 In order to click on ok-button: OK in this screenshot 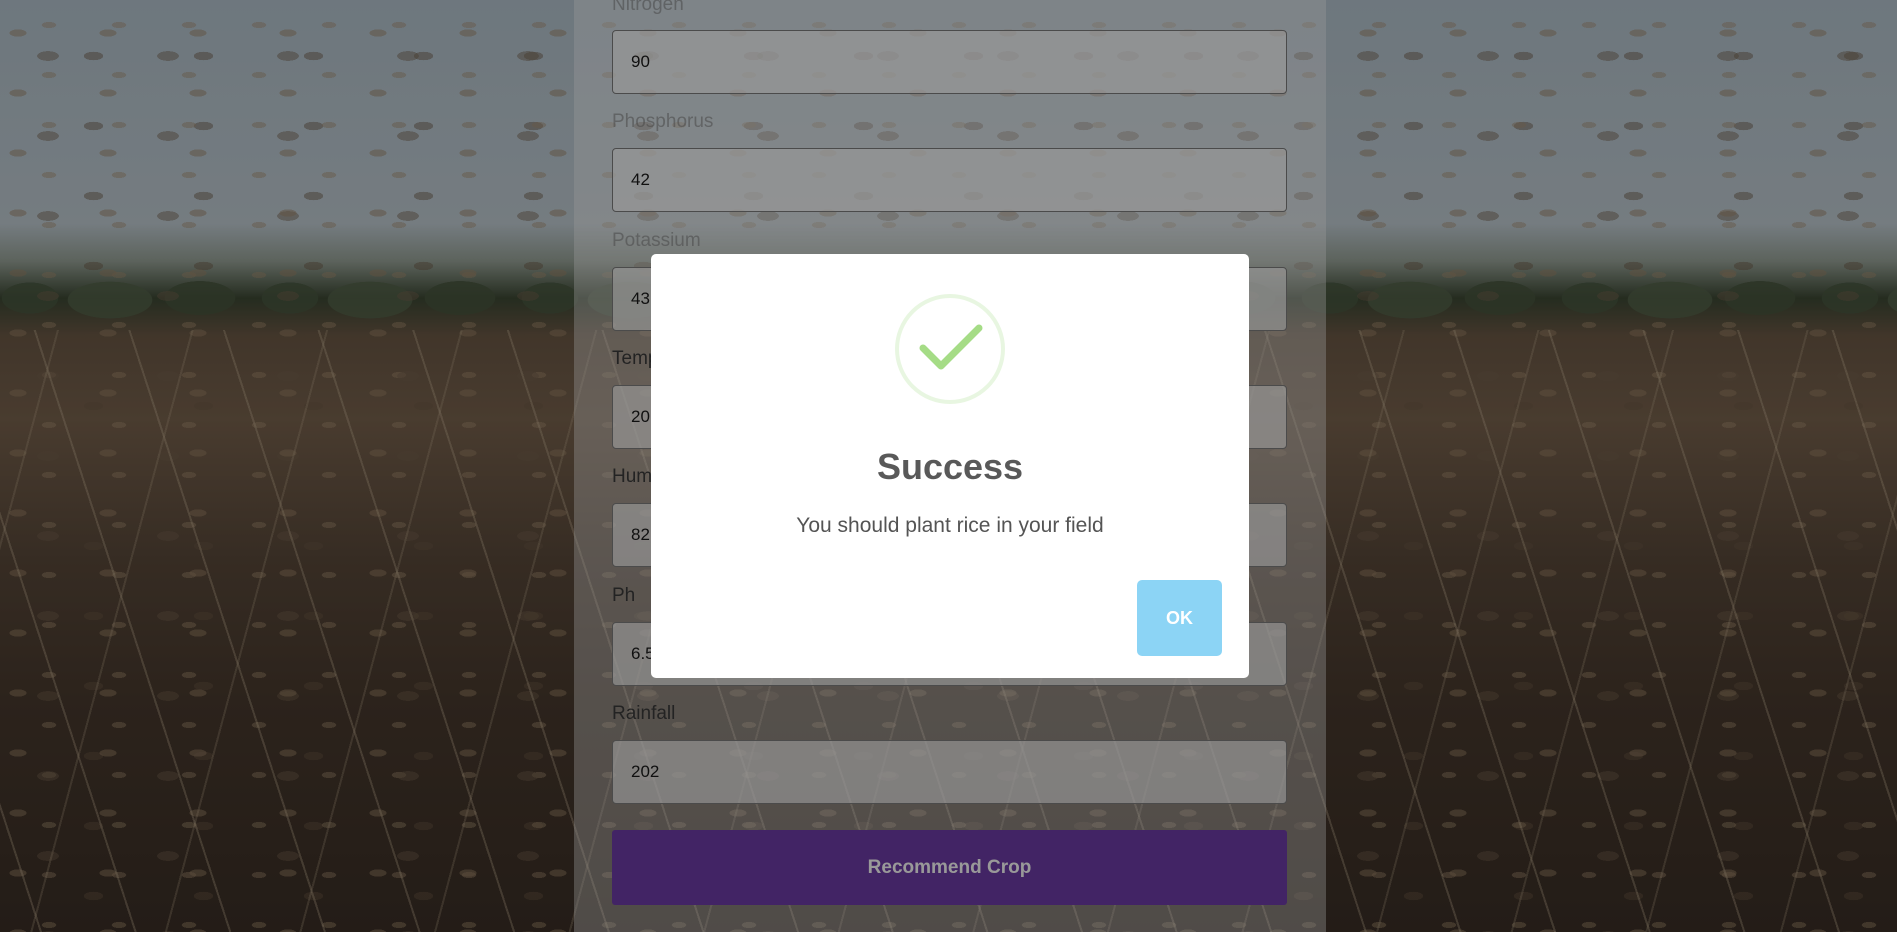, I will do `click(1179, 618)`.